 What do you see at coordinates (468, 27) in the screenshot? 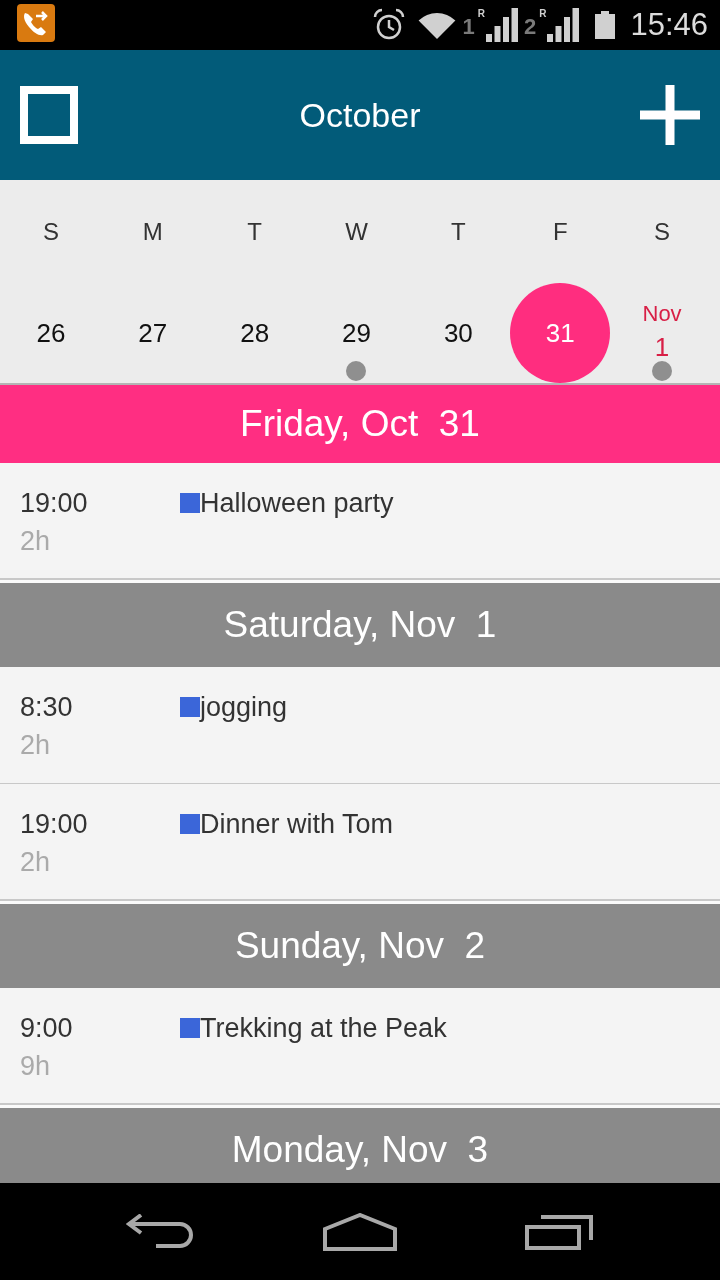
I see `sim-label: 1` at bounding box center [468, 27].